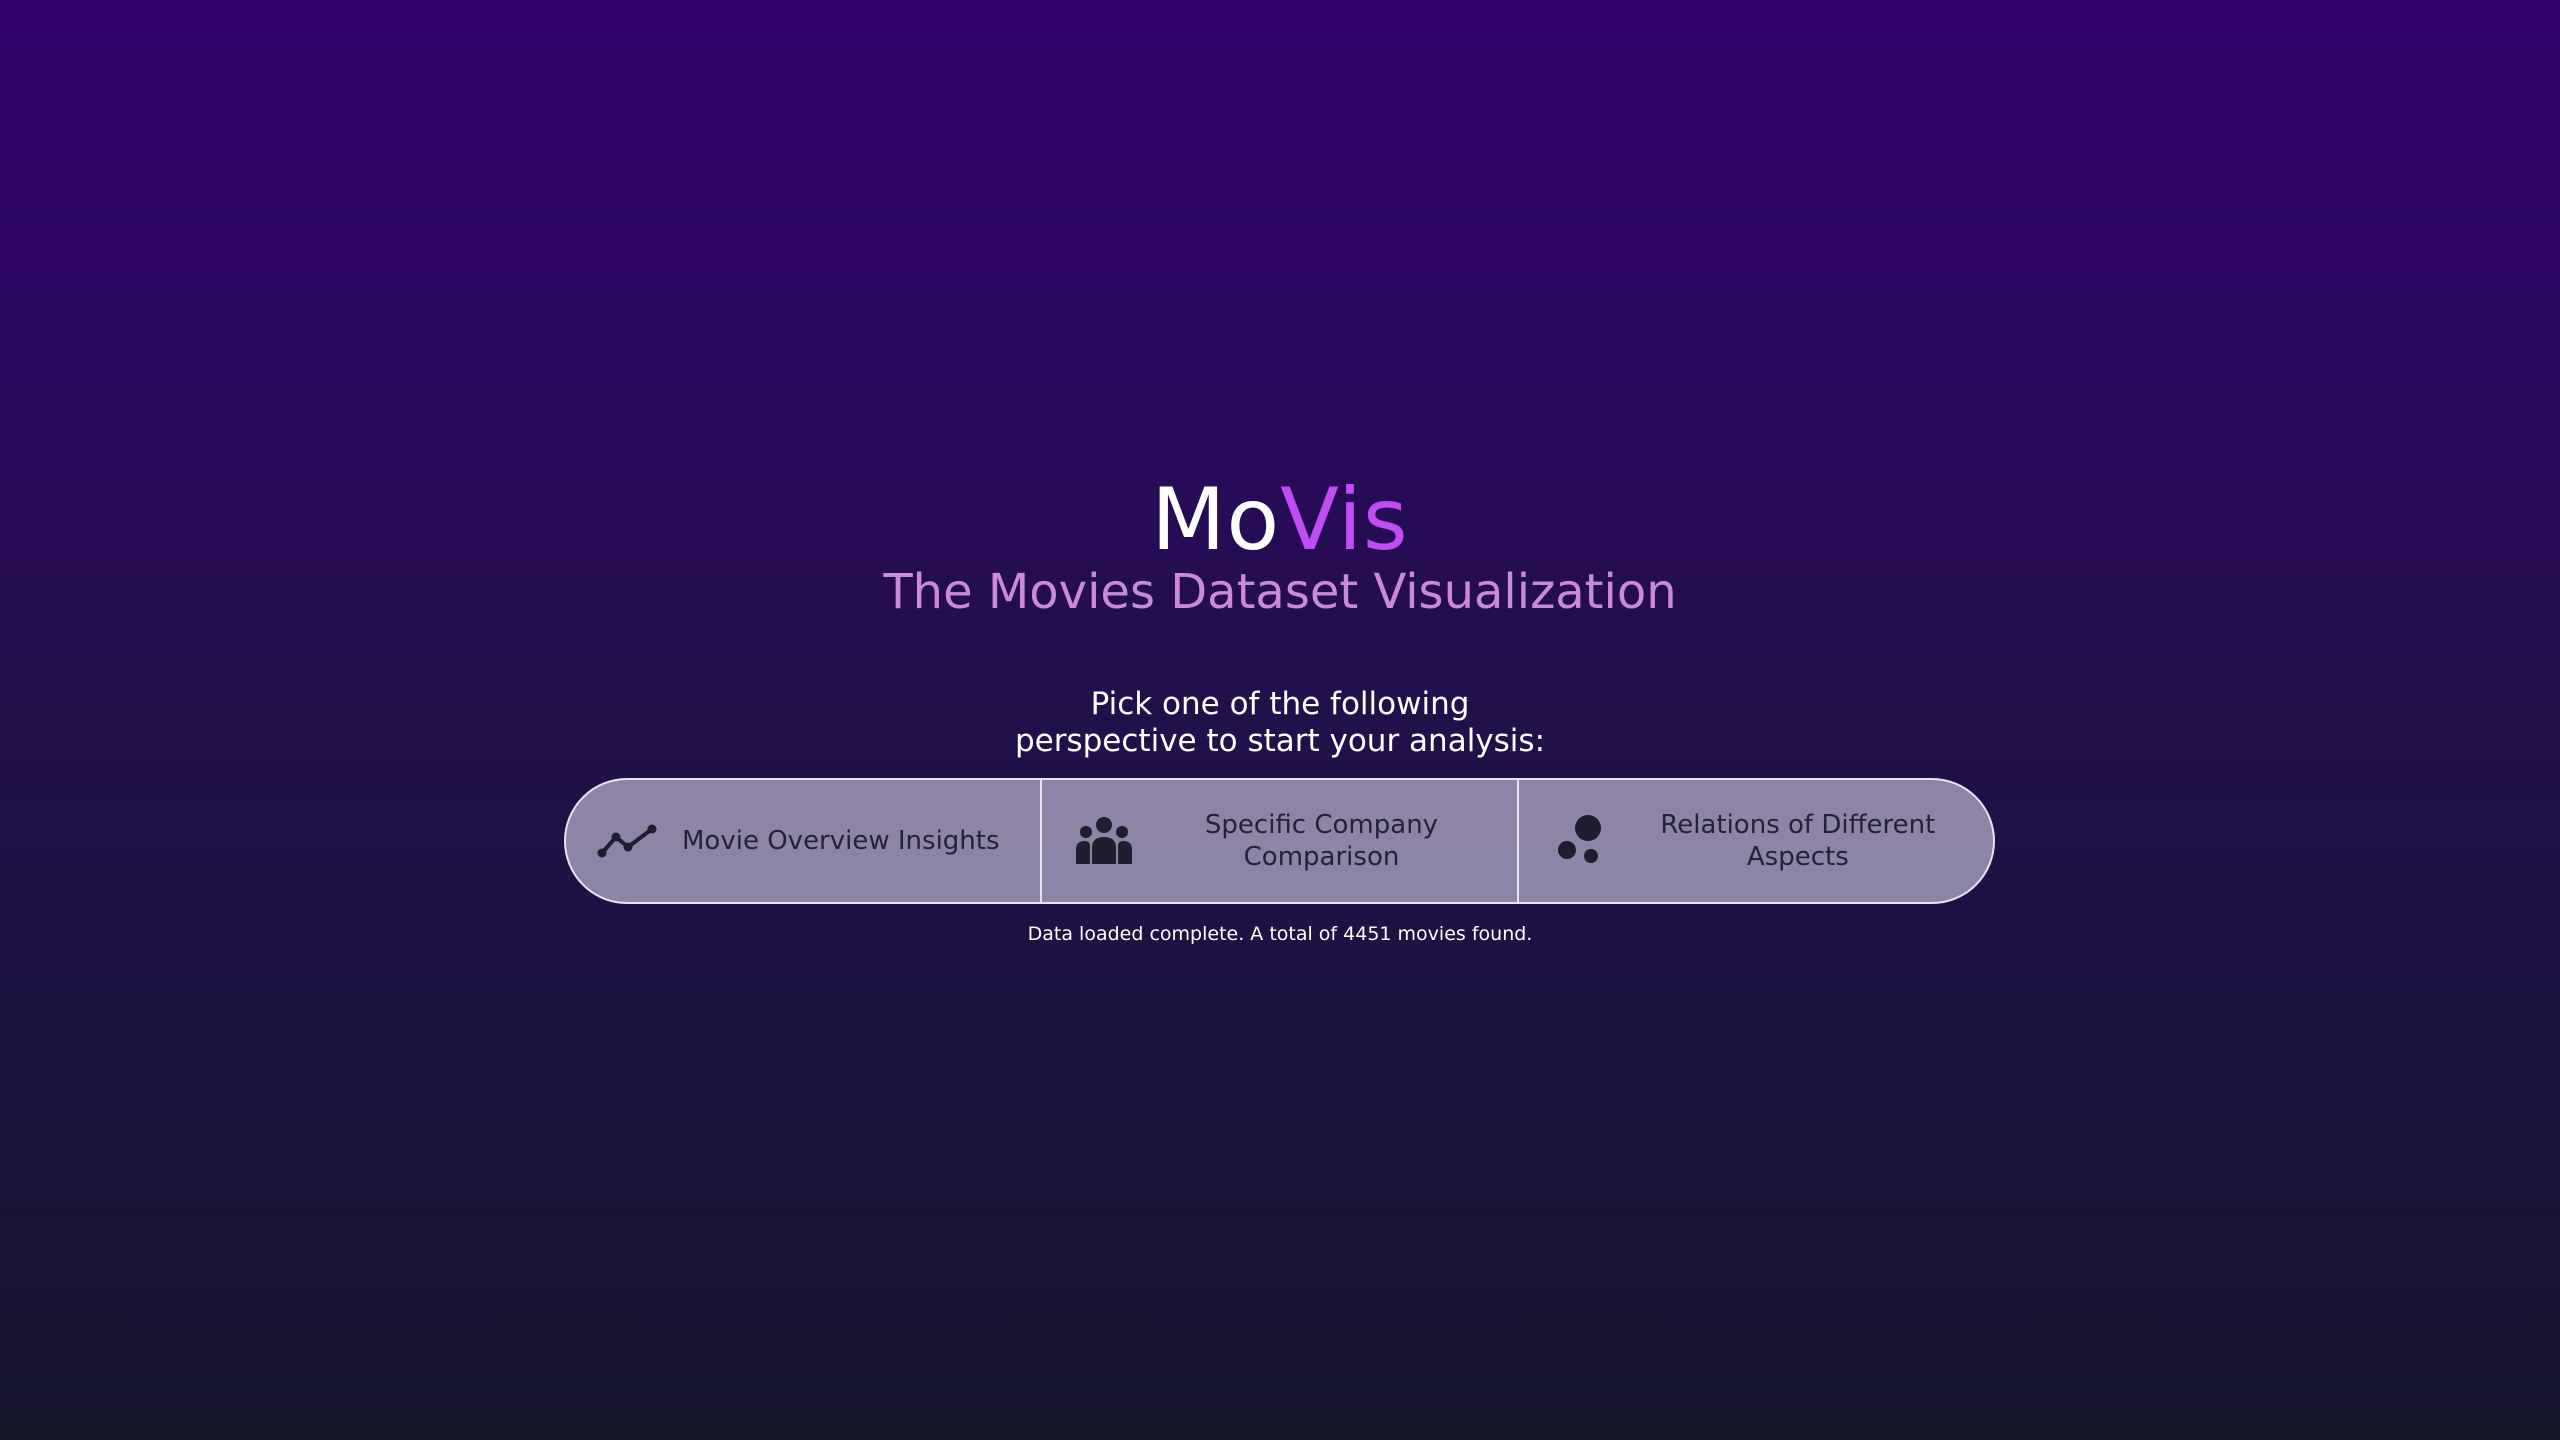 This screenshot has width=2560, height=1440. What do you see at coordinates (1280, 704) in the screenshot?
I see `prompt-line-1: Pick one of the following` at bounding box center [1280, 704].